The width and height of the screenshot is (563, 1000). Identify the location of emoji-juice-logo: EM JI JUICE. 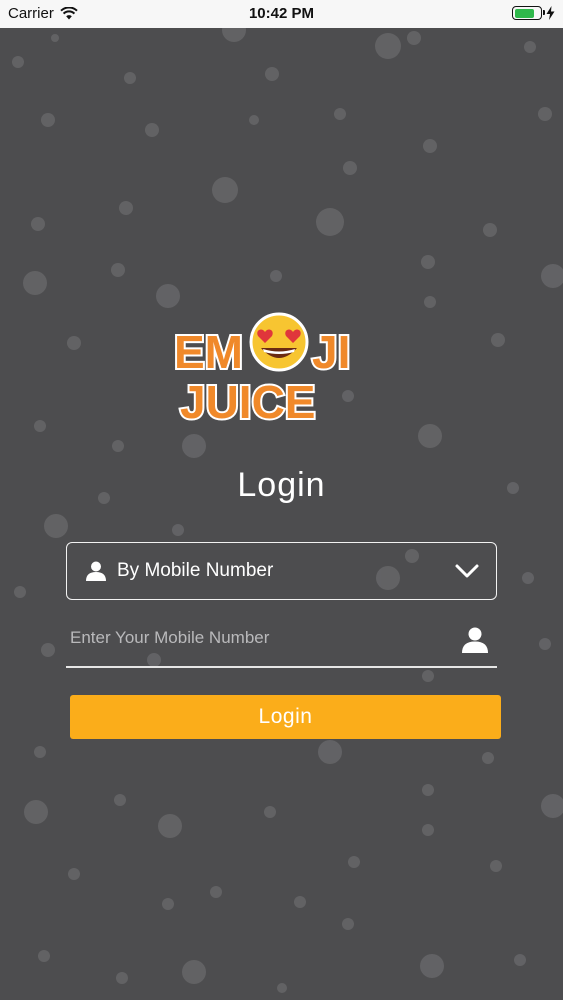
(262, 369).